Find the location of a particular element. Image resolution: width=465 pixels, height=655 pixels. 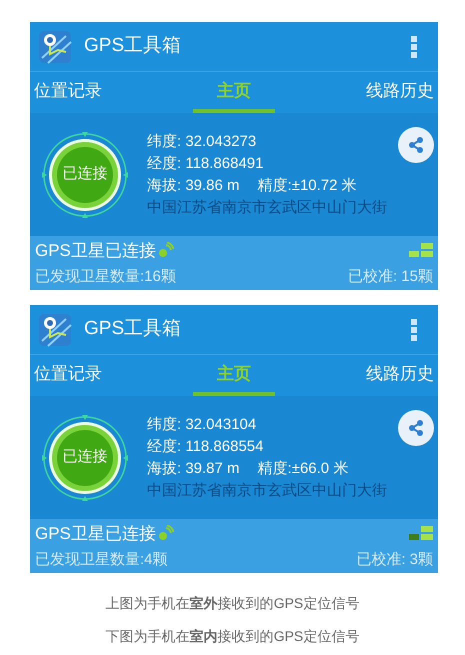

caption-text: 上图为手机在室外接收到的GPS定位信号 is located at coordinates (233, 603).